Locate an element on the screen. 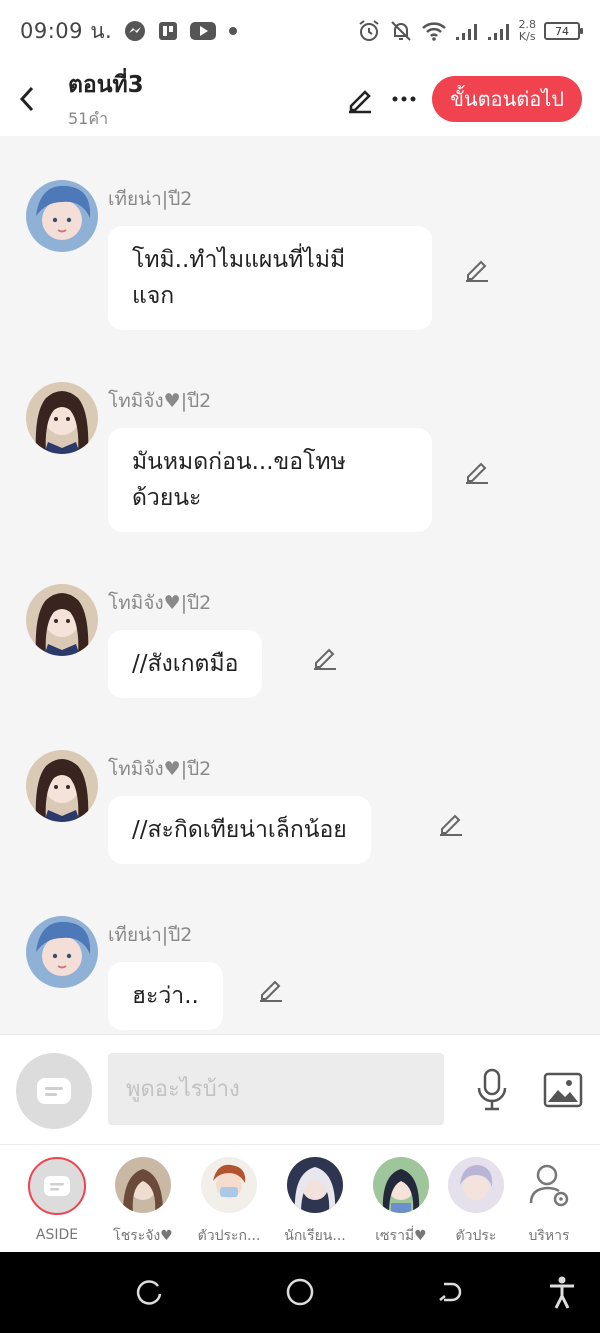 Image resolution: width=600 pixels, height=1333 pixels. aside-toggle-button is located at coordinates (54, 1091).